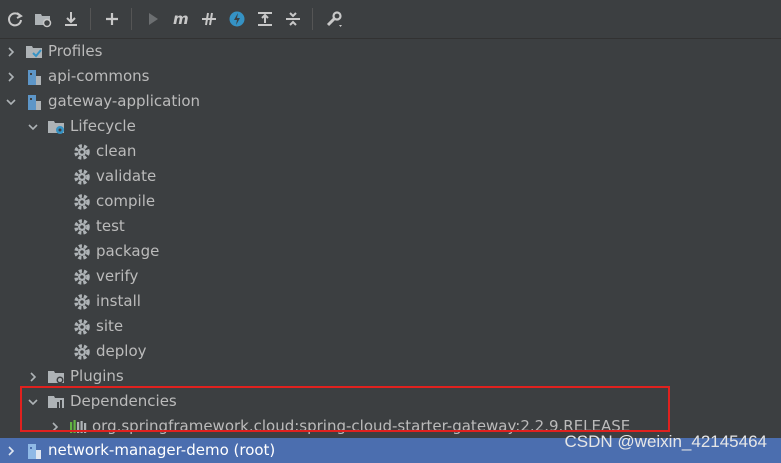  I want to click on tree-item-profiles: Profiles, so click(390, 51).